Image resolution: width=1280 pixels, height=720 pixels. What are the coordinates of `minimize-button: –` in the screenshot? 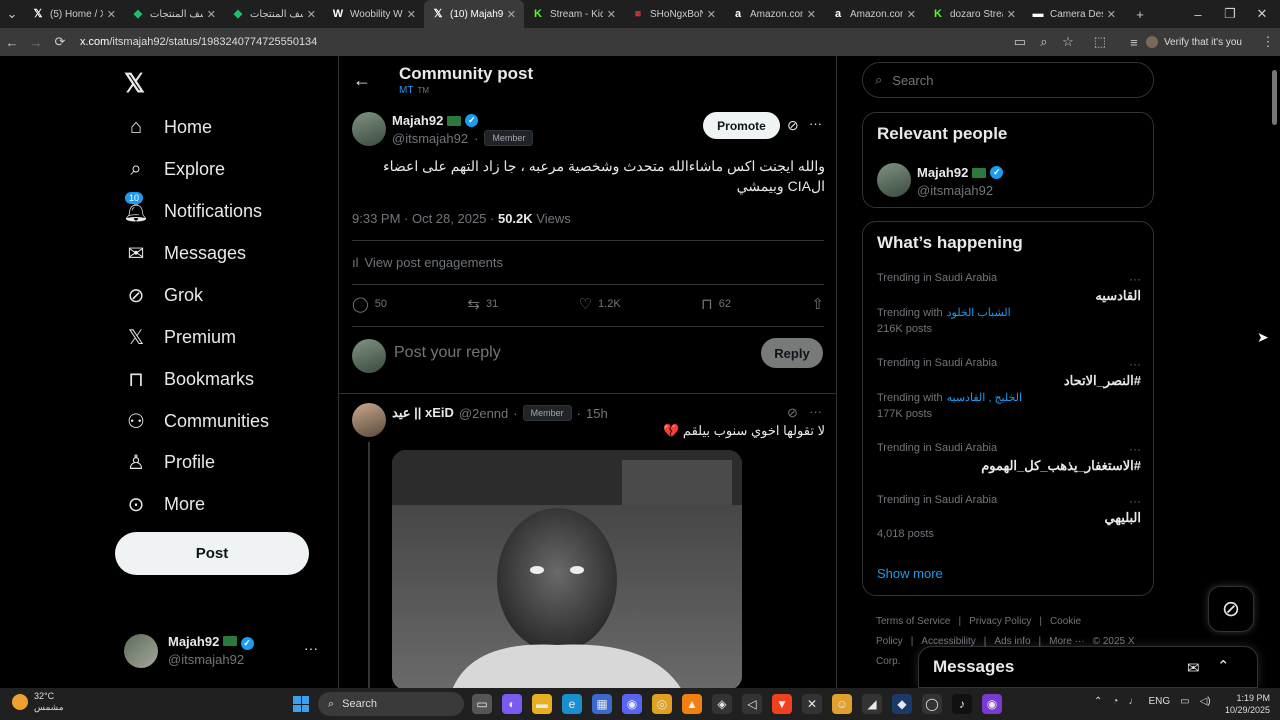 It's located at (1198, 14).